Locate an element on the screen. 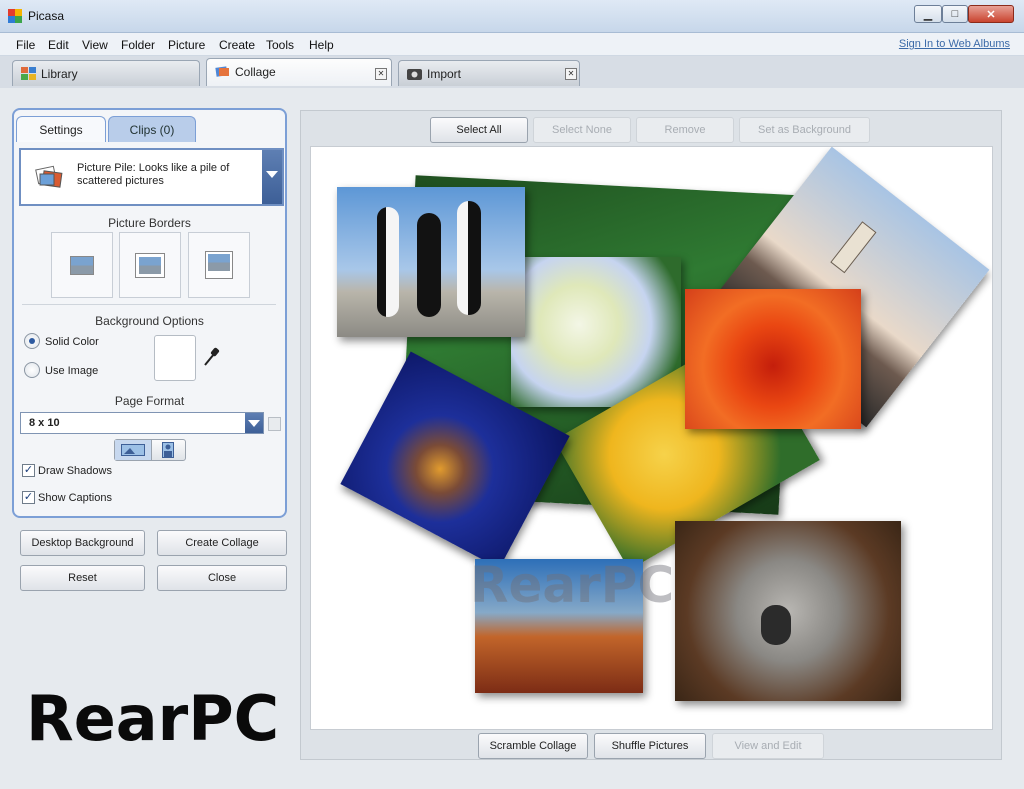 The width and height of the screenshot is (1024, 789). landscape-button is located at coordinates (133, 450).